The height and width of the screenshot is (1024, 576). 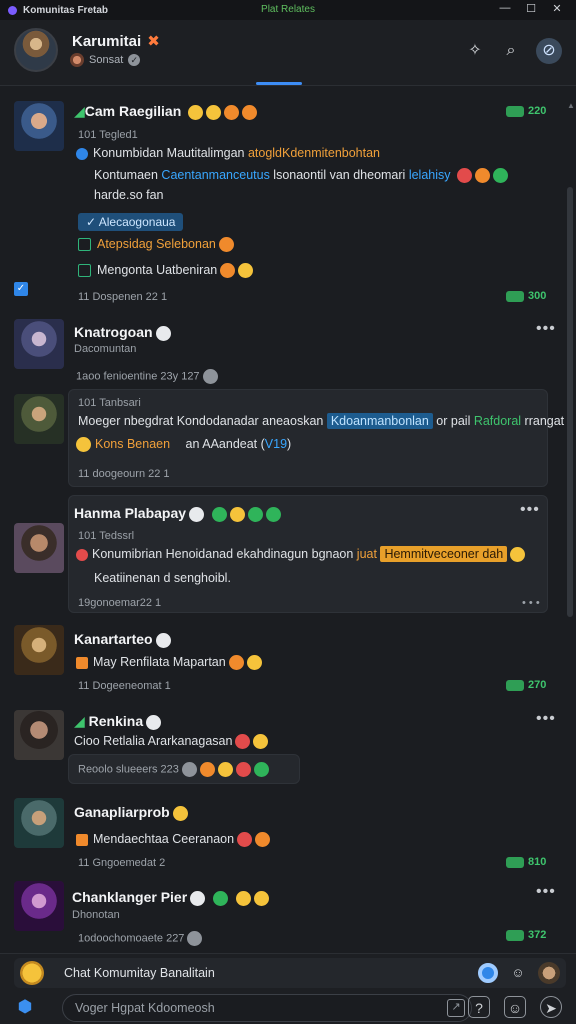 I want to click on author-name: ◢Cam Raegilian, so click(x=166, y=111).